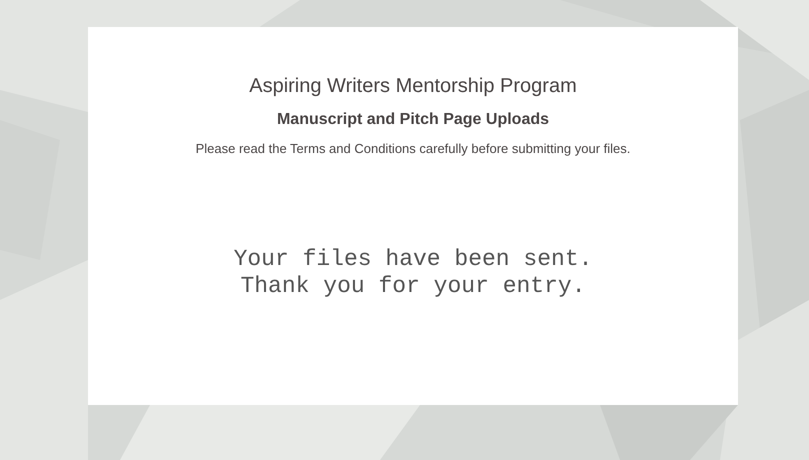 The image size is (809, 460). What do you see at coordinates (413, 259) in the screenshot?
I see `confirmation-message: Your files have been sent.` at bounding box center [413, 259].